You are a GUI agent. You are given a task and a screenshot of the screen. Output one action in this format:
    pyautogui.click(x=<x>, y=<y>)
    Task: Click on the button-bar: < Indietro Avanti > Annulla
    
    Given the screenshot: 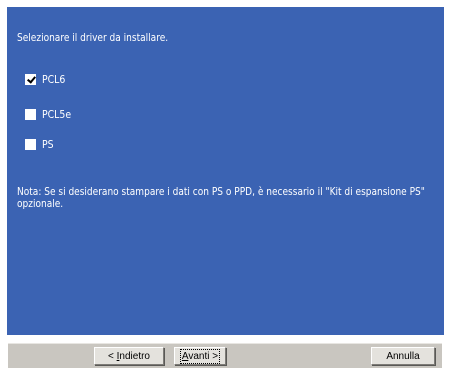 What is the action you would take?
    pyautogui.click(x=225, y=355)
    